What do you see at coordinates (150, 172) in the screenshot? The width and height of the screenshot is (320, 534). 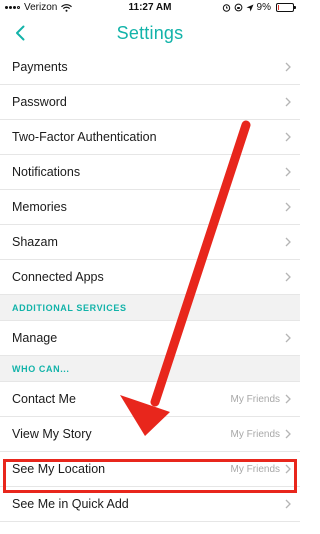 I see `settings-row-notifications: Notifications` at bounding box center [150, 172].